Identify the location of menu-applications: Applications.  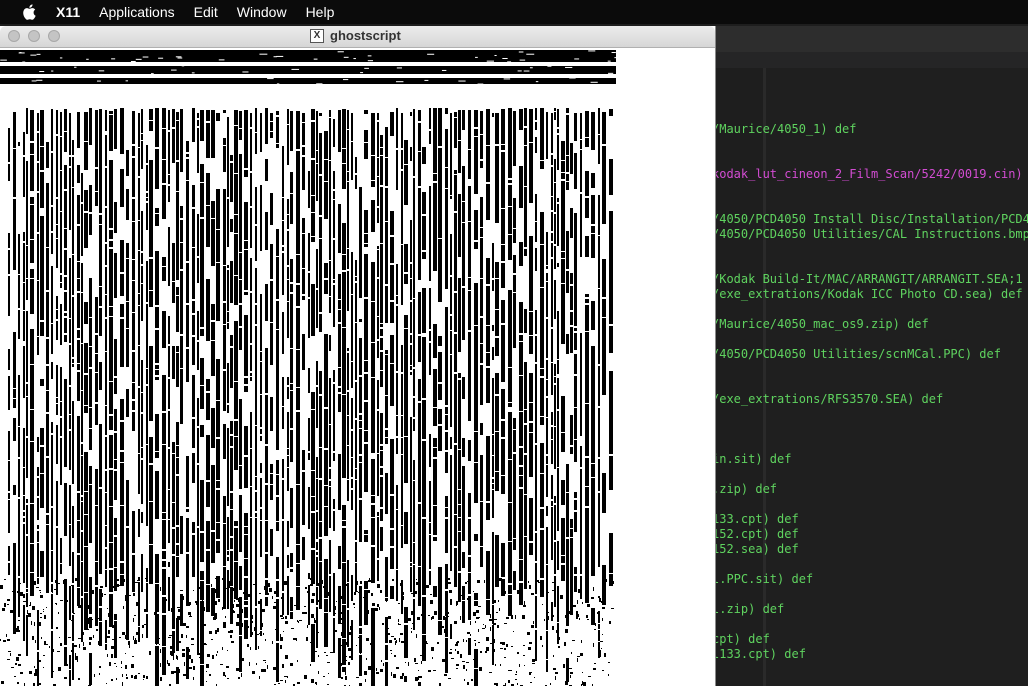
(137, 12).